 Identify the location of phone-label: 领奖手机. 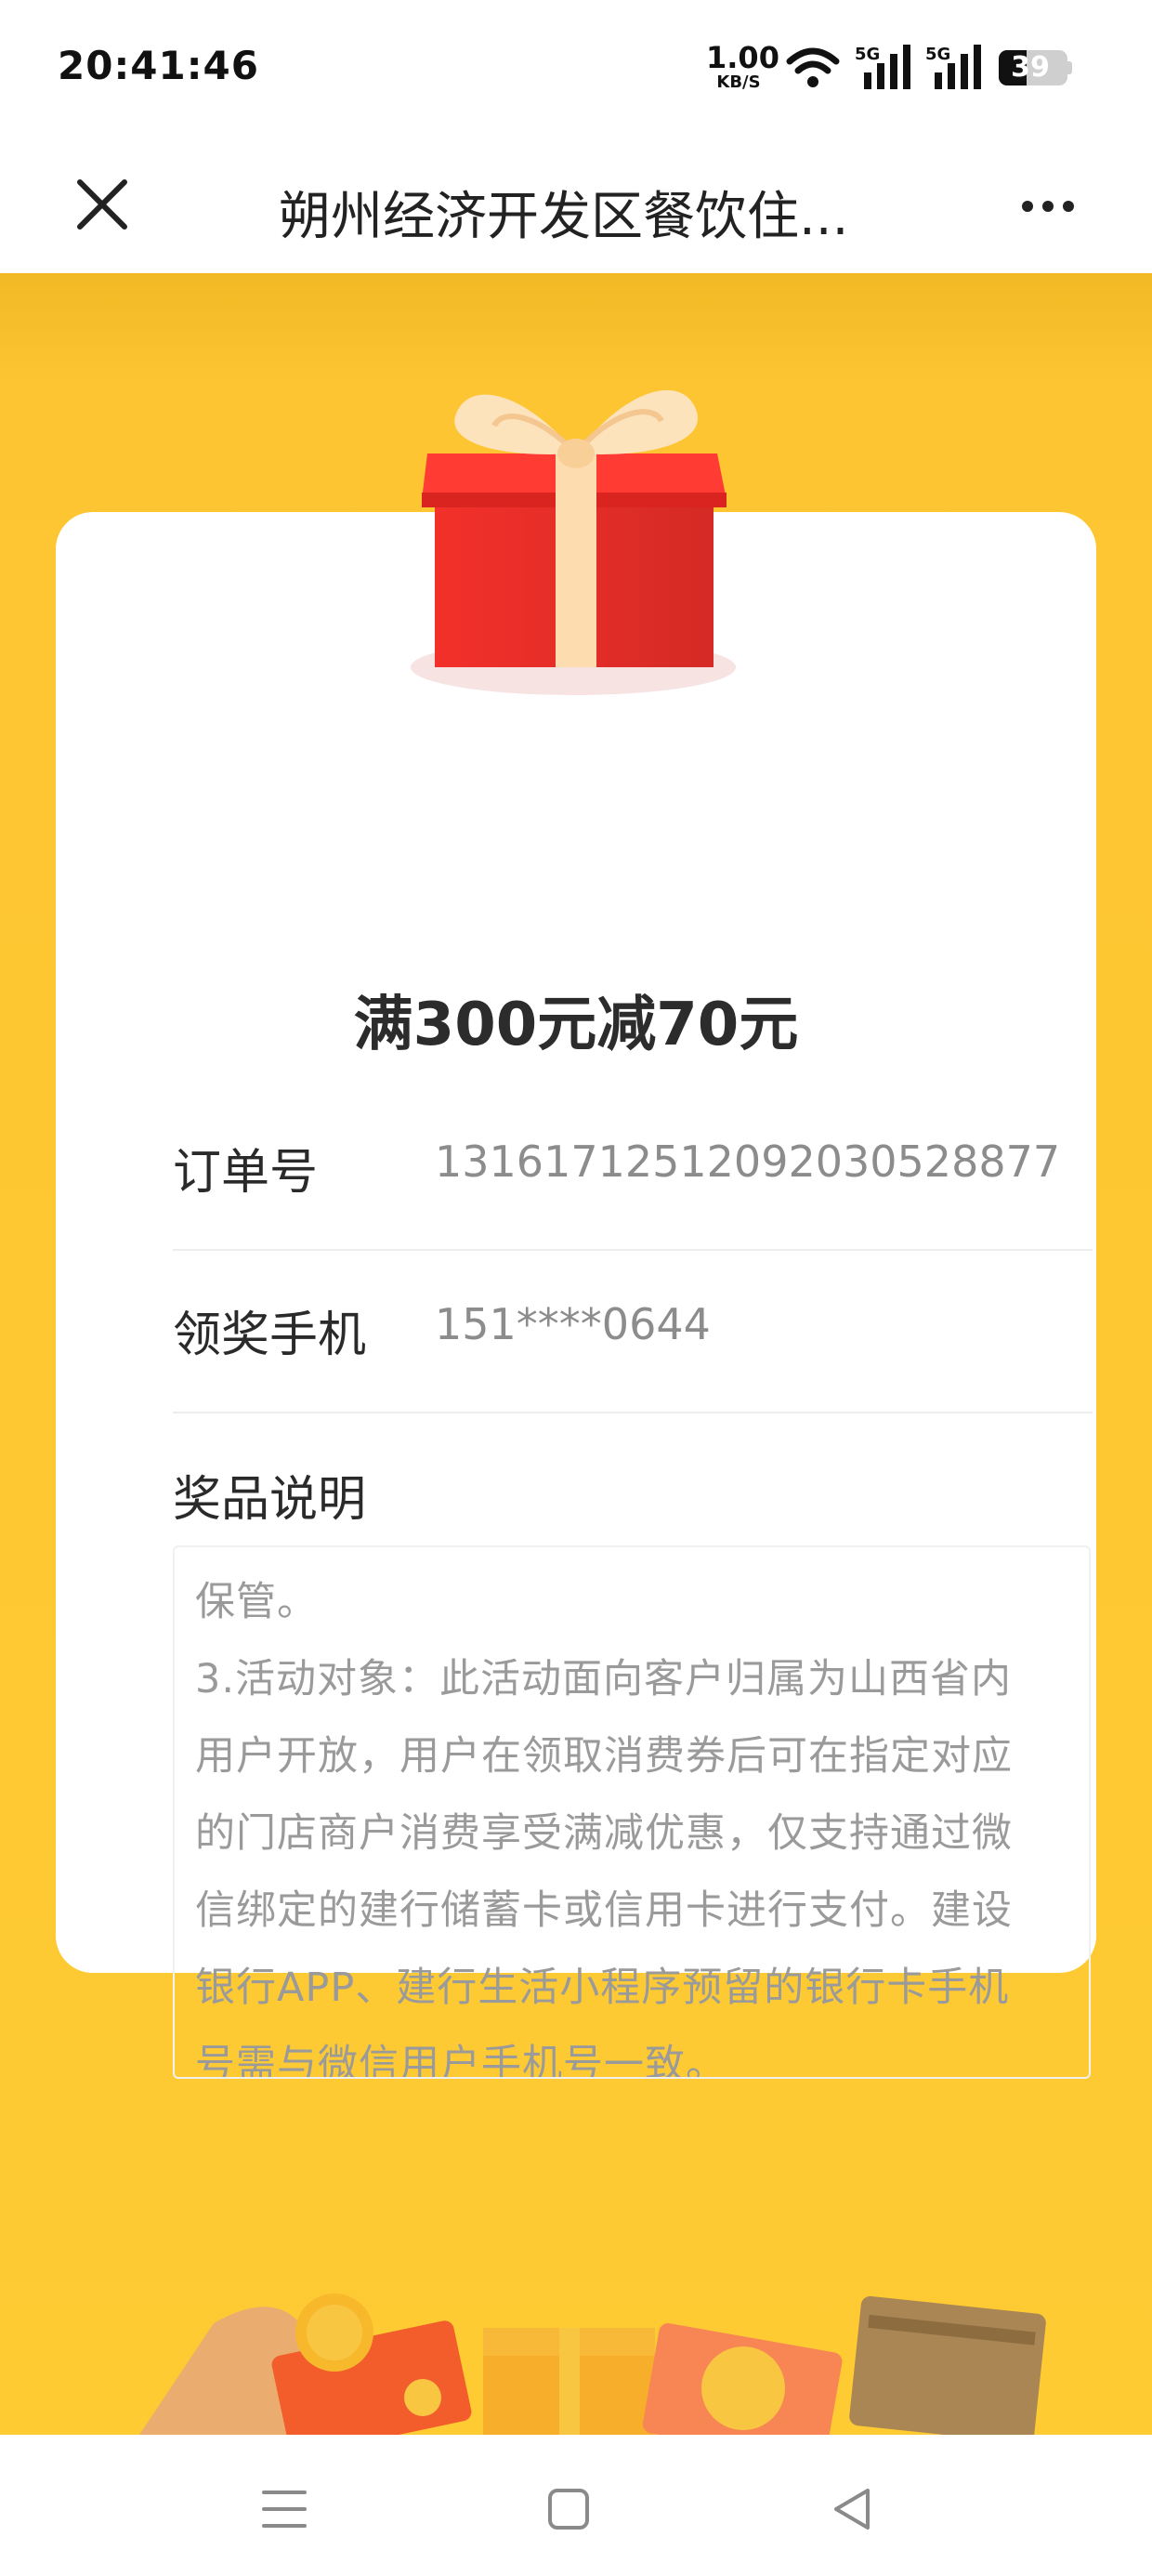
(270, 1335).